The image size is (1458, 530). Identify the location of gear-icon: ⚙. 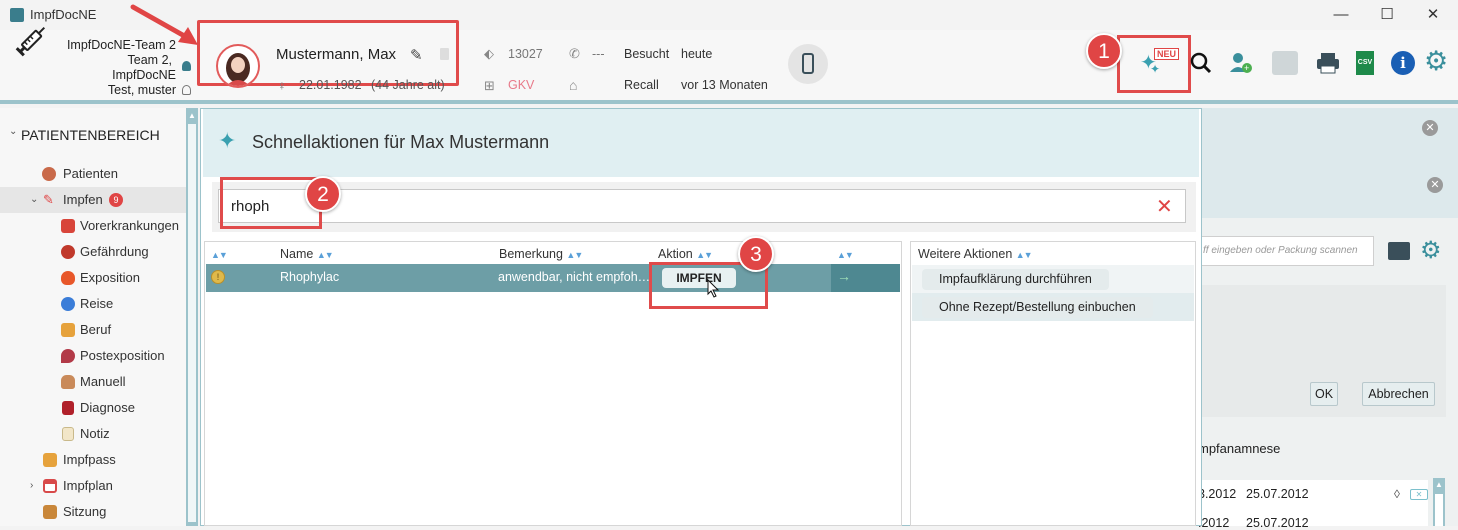
(1436, 61).